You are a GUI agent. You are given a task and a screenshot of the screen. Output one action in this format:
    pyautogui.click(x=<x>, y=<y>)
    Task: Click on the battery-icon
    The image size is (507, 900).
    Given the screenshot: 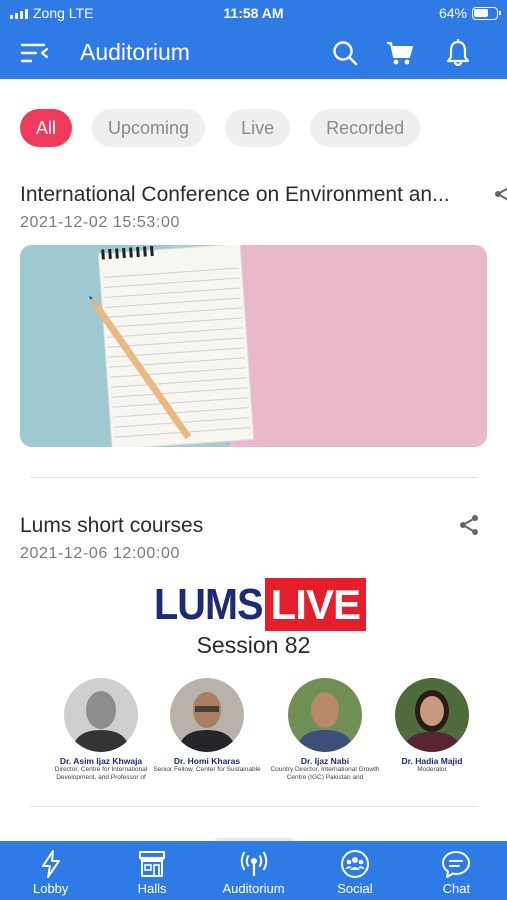 What is the action you would take?
    pyautogui.click(x=486, y=13)
    